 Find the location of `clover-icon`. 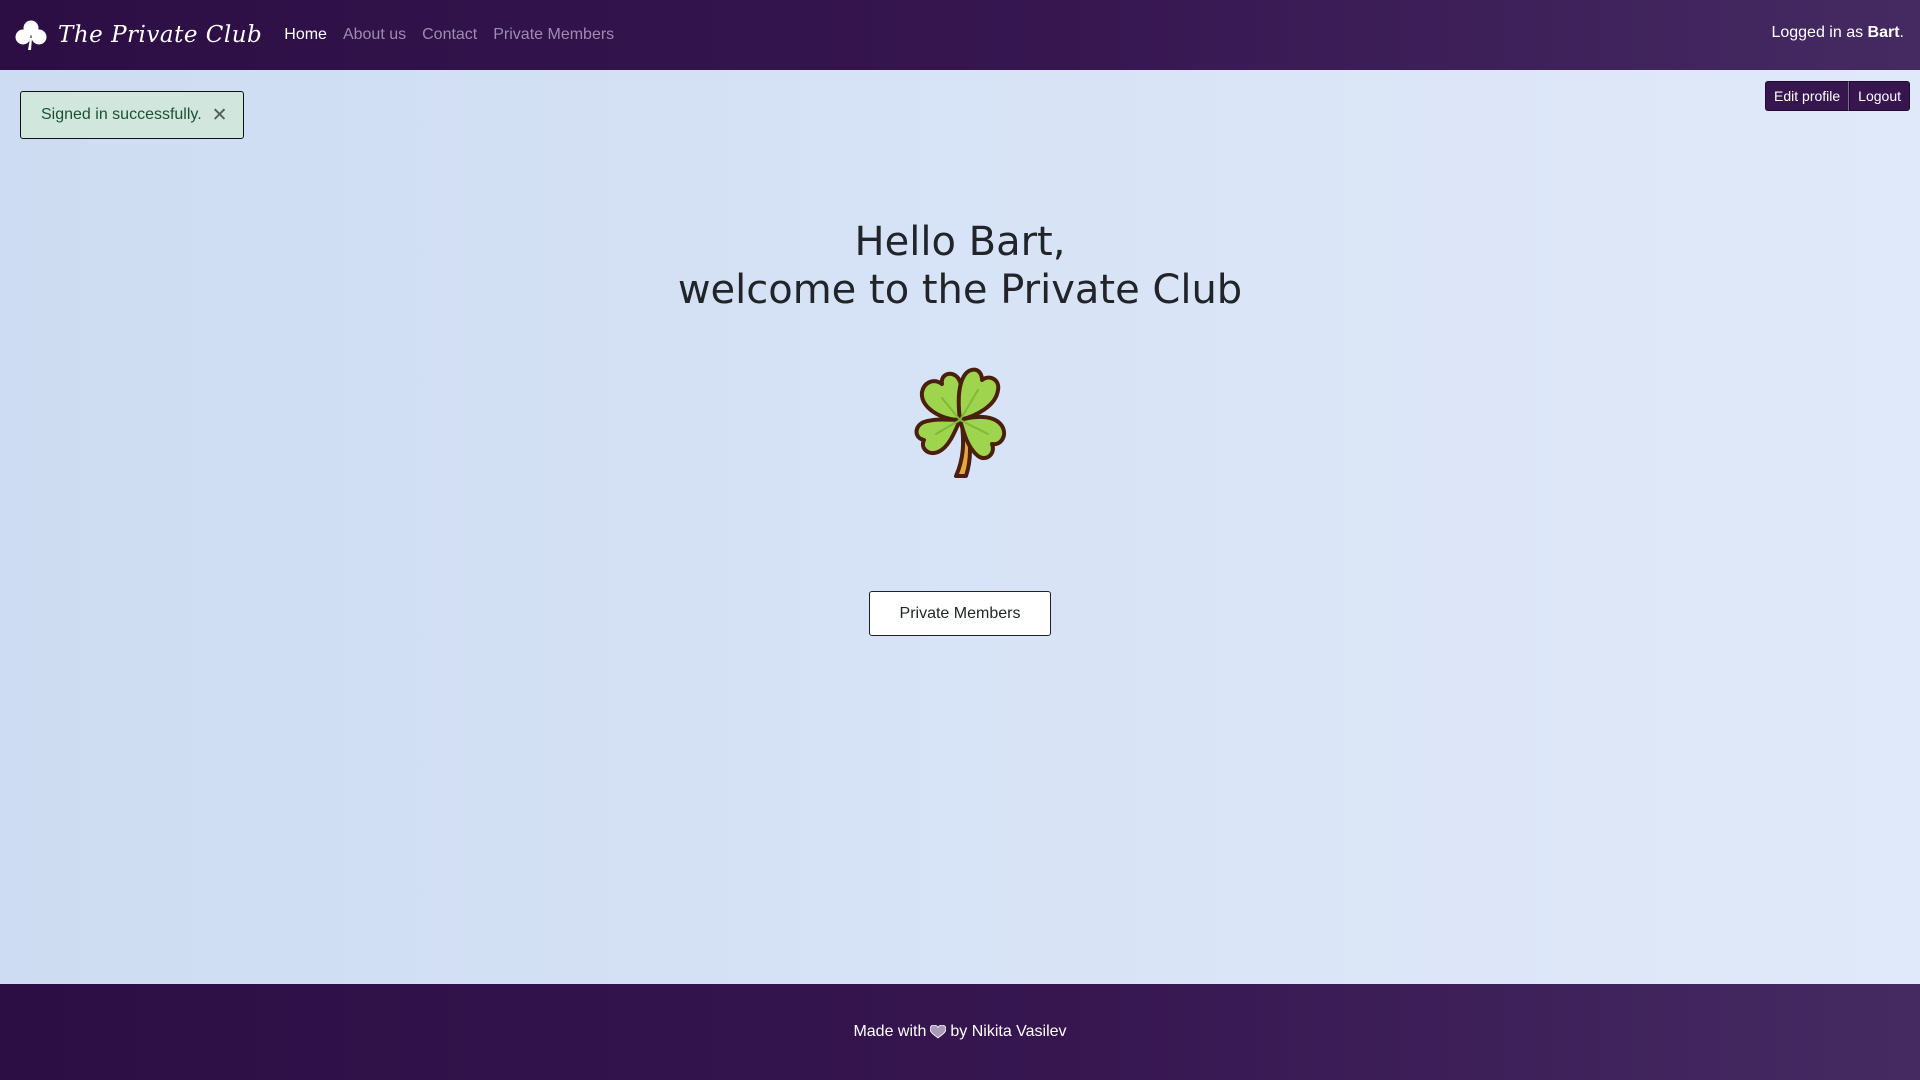

clover-icon is located at coordinates (31, 35).